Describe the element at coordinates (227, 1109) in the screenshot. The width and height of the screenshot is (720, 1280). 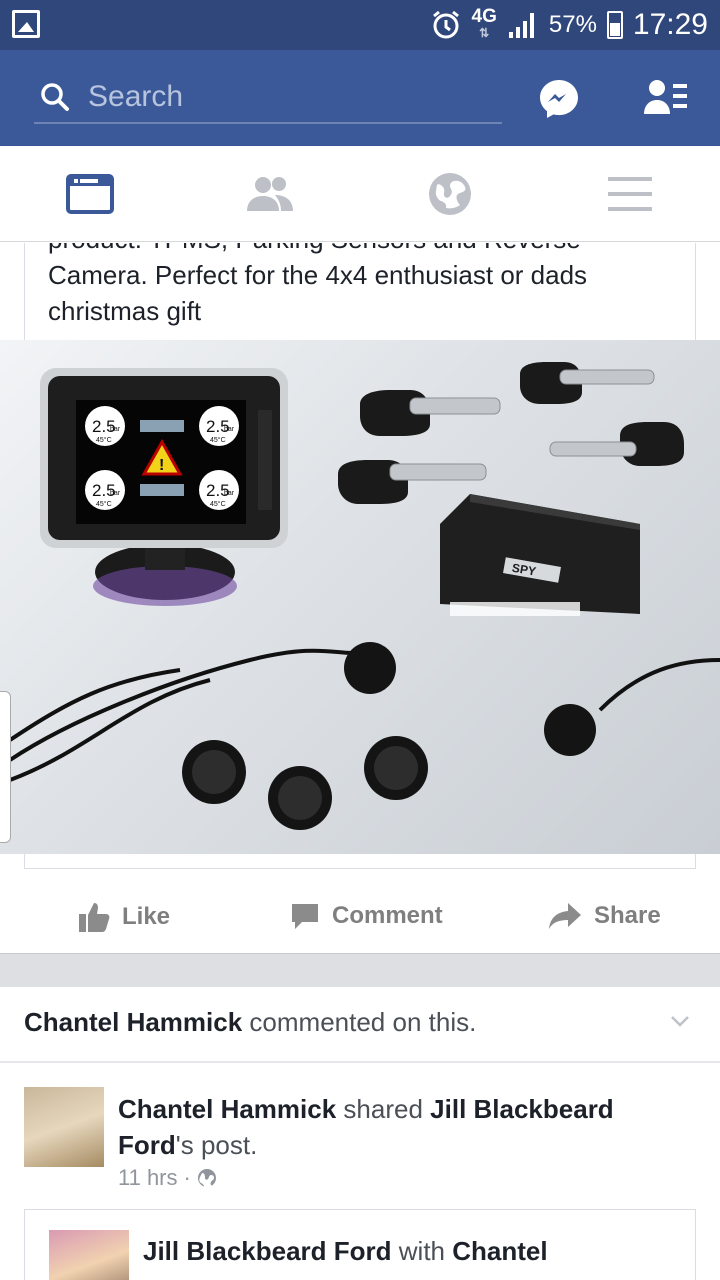
I see `sharer-name: Chantel Hammick` at that location.